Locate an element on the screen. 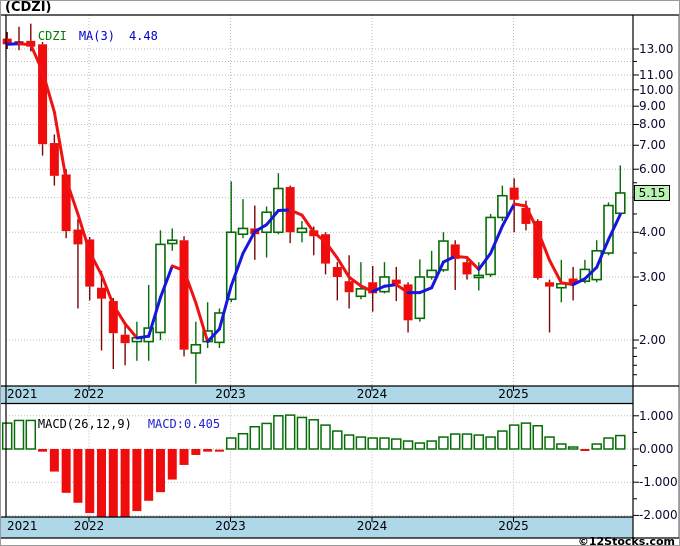  price-axis-label: 8.00 is located at coordinates (652, 124).